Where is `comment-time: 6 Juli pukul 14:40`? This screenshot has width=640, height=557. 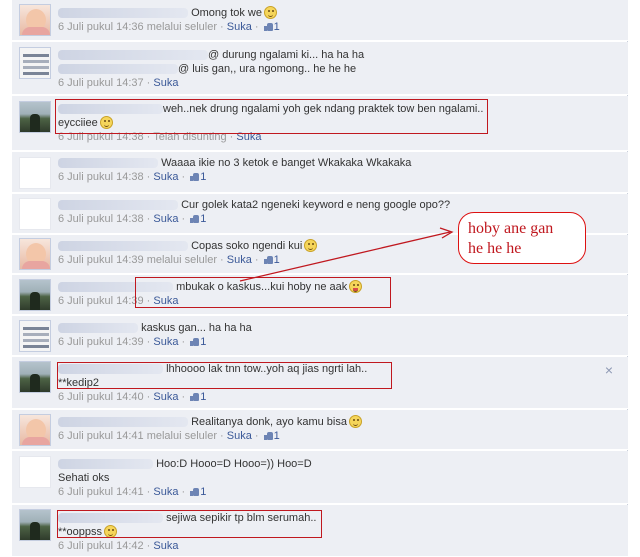 comment-time: 6 Juli pukul 14:40 is located at coordinates (101, 397).